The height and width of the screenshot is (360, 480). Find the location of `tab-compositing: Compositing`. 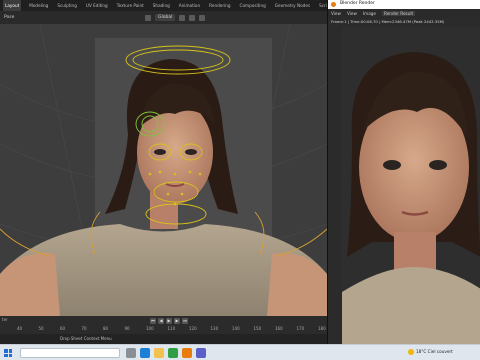

tab-compositing: Compositing is located at coordinates (253, 5).